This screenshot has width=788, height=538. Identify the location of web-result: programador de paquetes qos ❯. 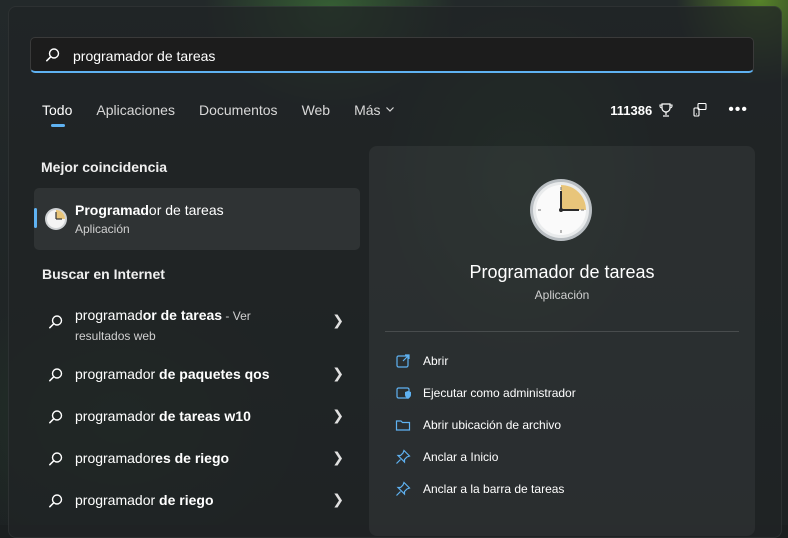
(197, 375).